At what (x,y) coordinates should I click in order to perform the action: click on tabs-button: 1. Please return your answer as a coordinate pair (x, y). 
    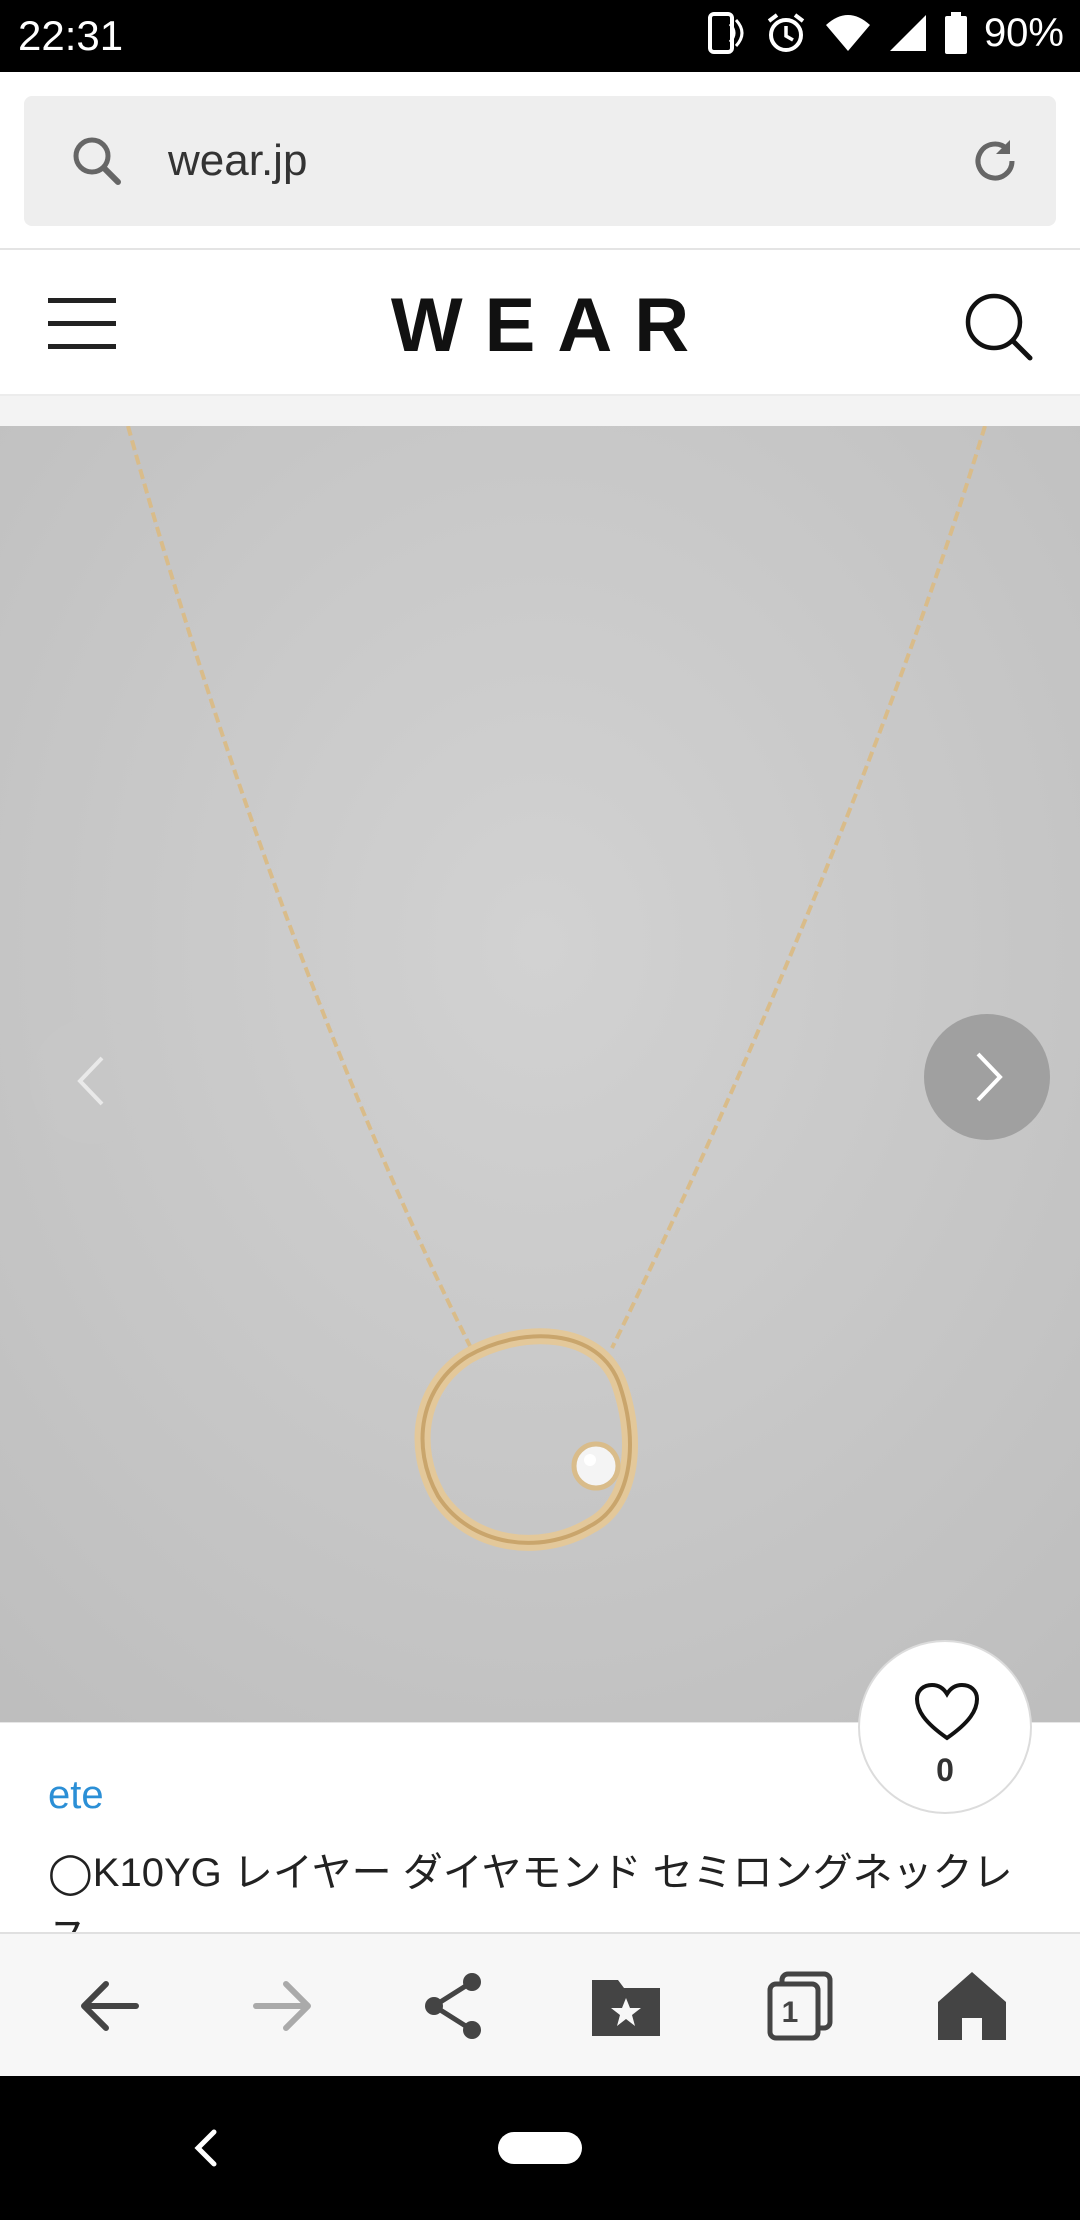
    Looking at the image, I should click on (800, 2006).